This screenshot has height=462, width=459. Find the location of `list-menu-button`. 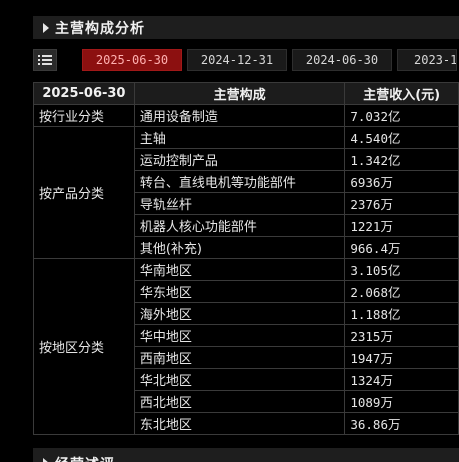

list-menu-button is located at coordinates (45, 60).